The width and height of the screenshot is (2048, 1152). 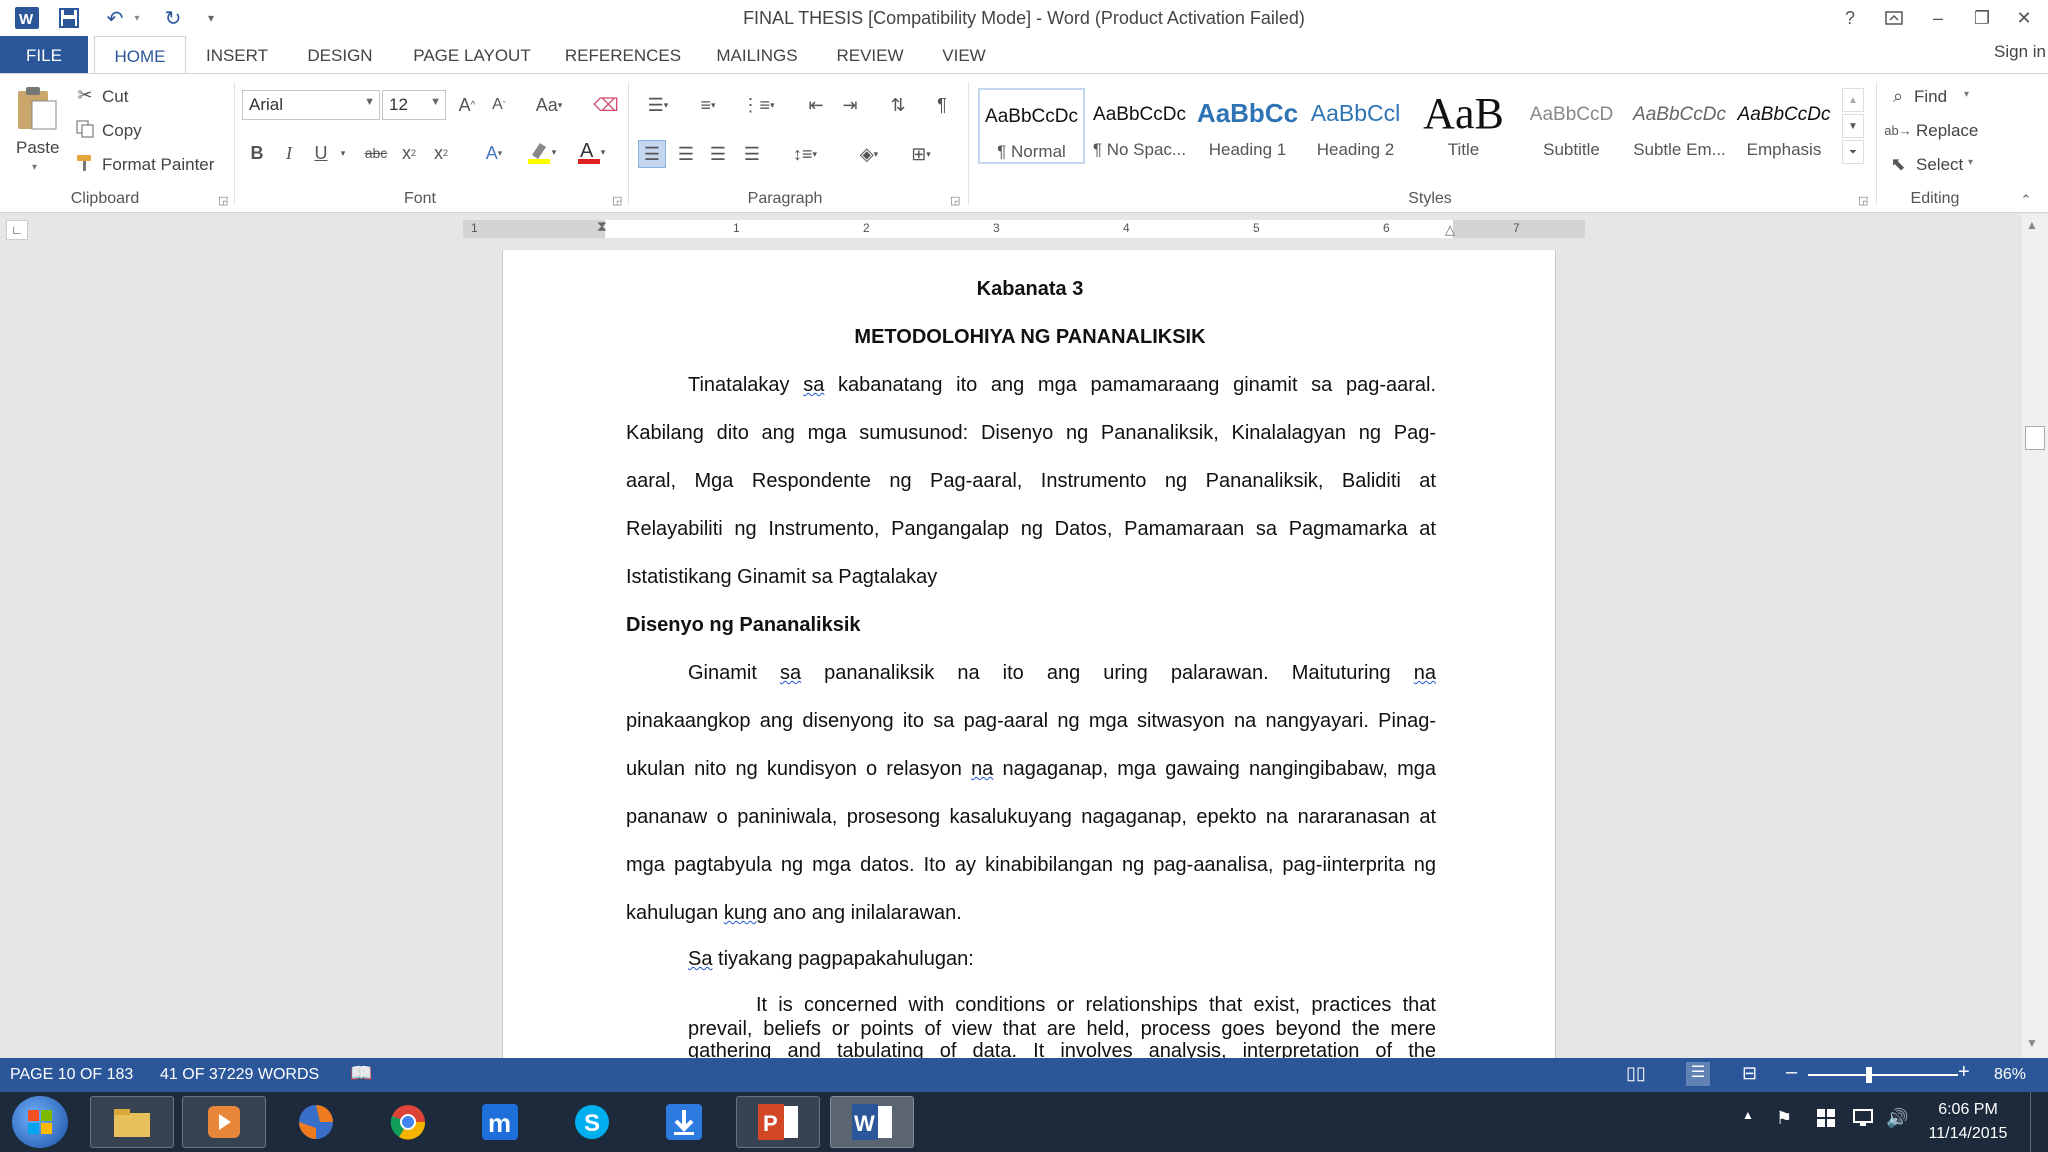 What do you see at coordinates (1853, 152) in the screenshot?
I see `styles-more-icon: ⏷` at bounding box center [1853, 152].